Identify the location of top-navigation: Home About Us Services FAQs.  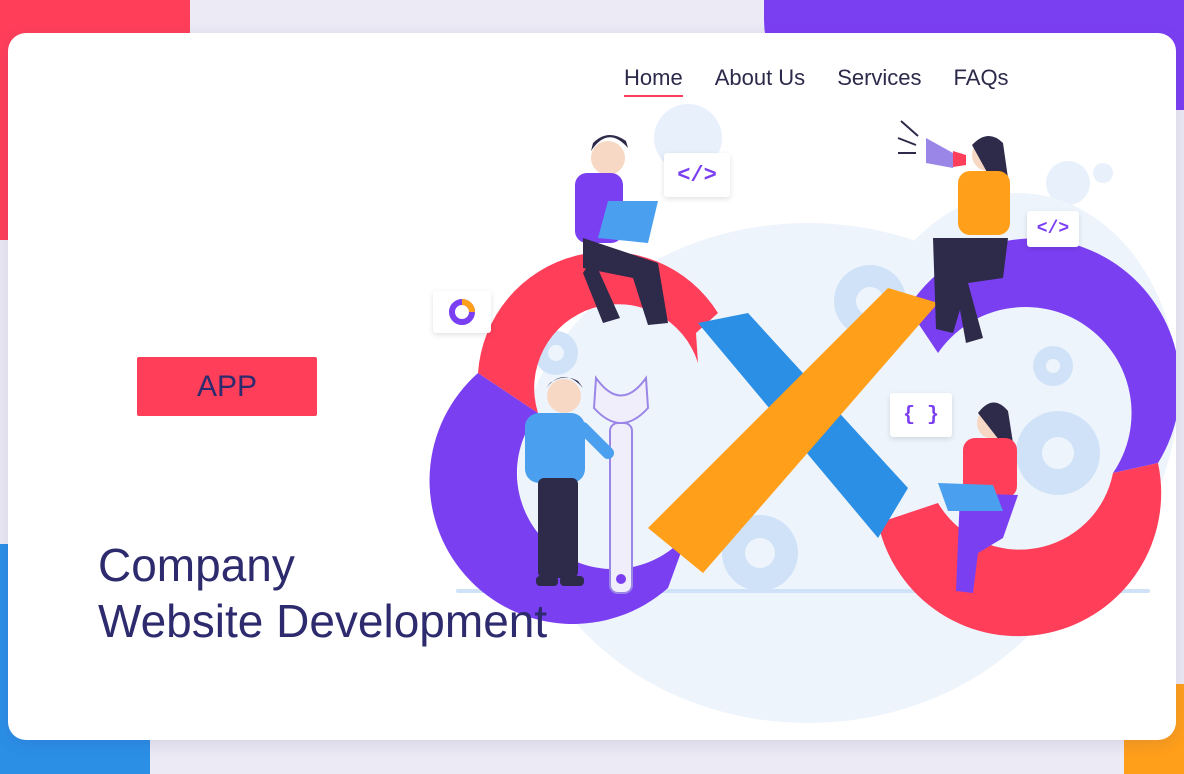
(832, 81).